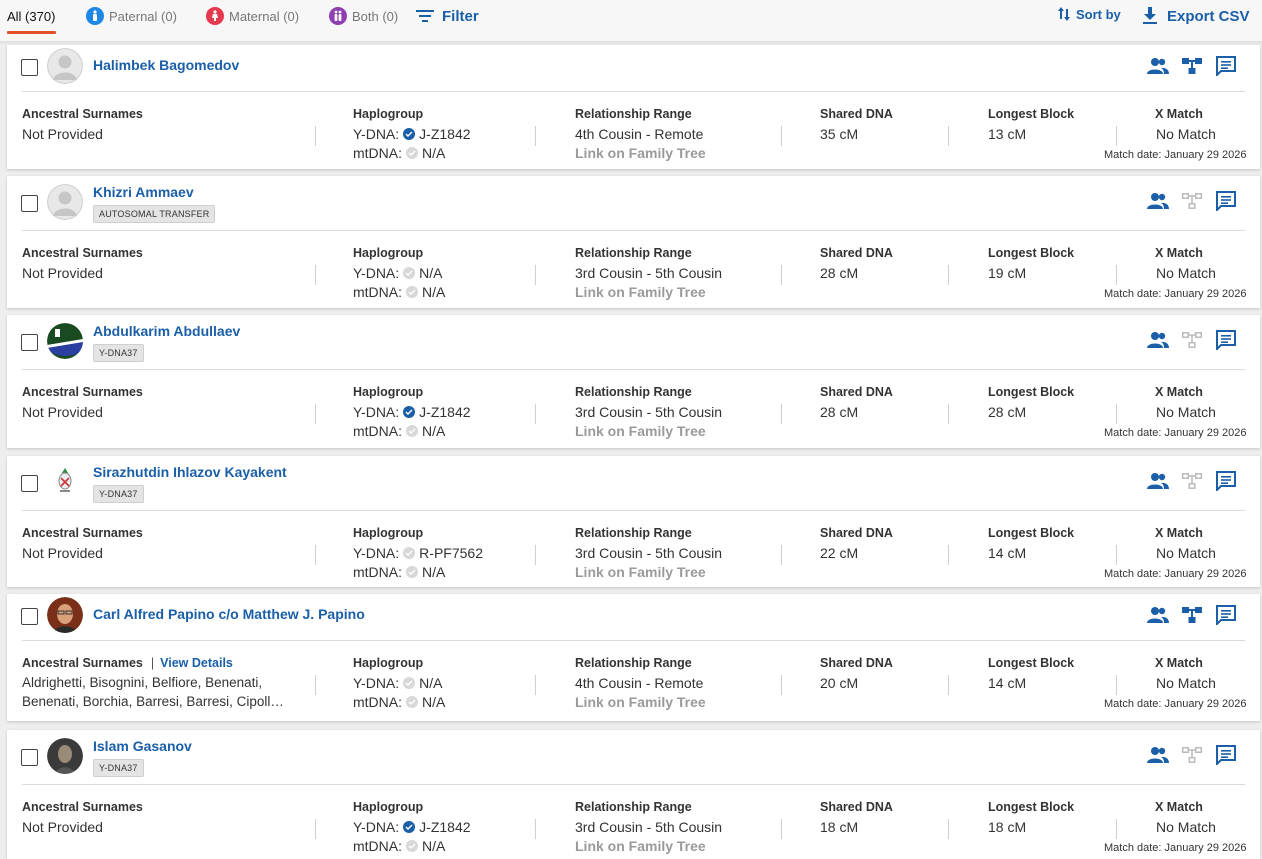 The height and width of the screenshot is (859, 1262). Describe the element at coordinates (639, 683) in the screenshot. I see `relationship-range-value: 4th Cousin - Remote` at that location.